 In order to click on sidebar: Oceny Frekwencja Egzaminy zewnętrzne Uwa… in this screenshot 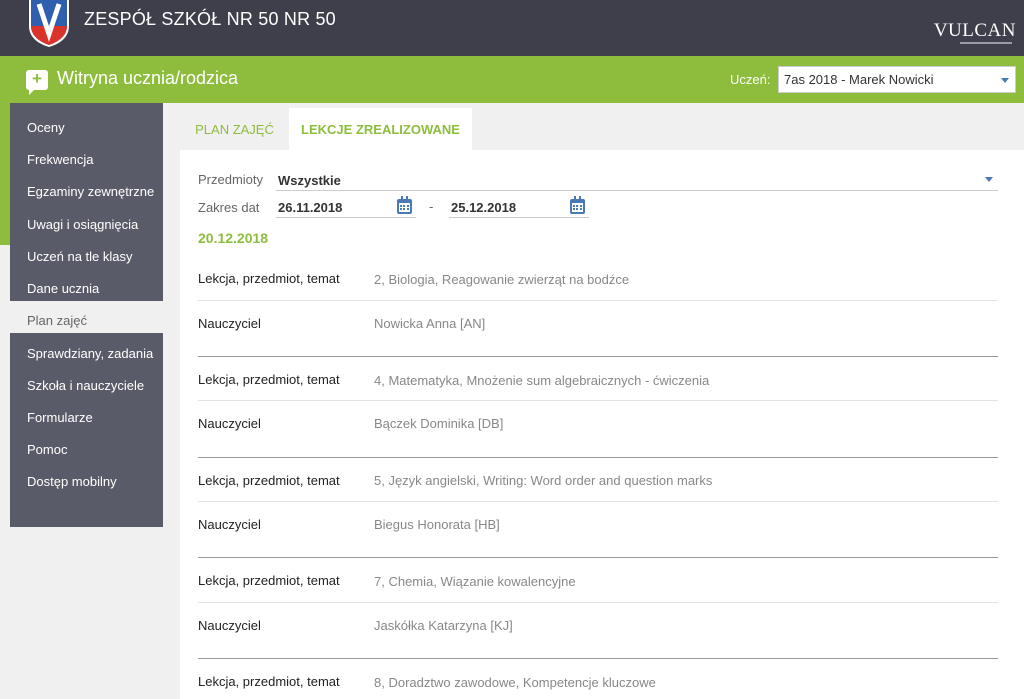, I will do `click(86, 315)`.